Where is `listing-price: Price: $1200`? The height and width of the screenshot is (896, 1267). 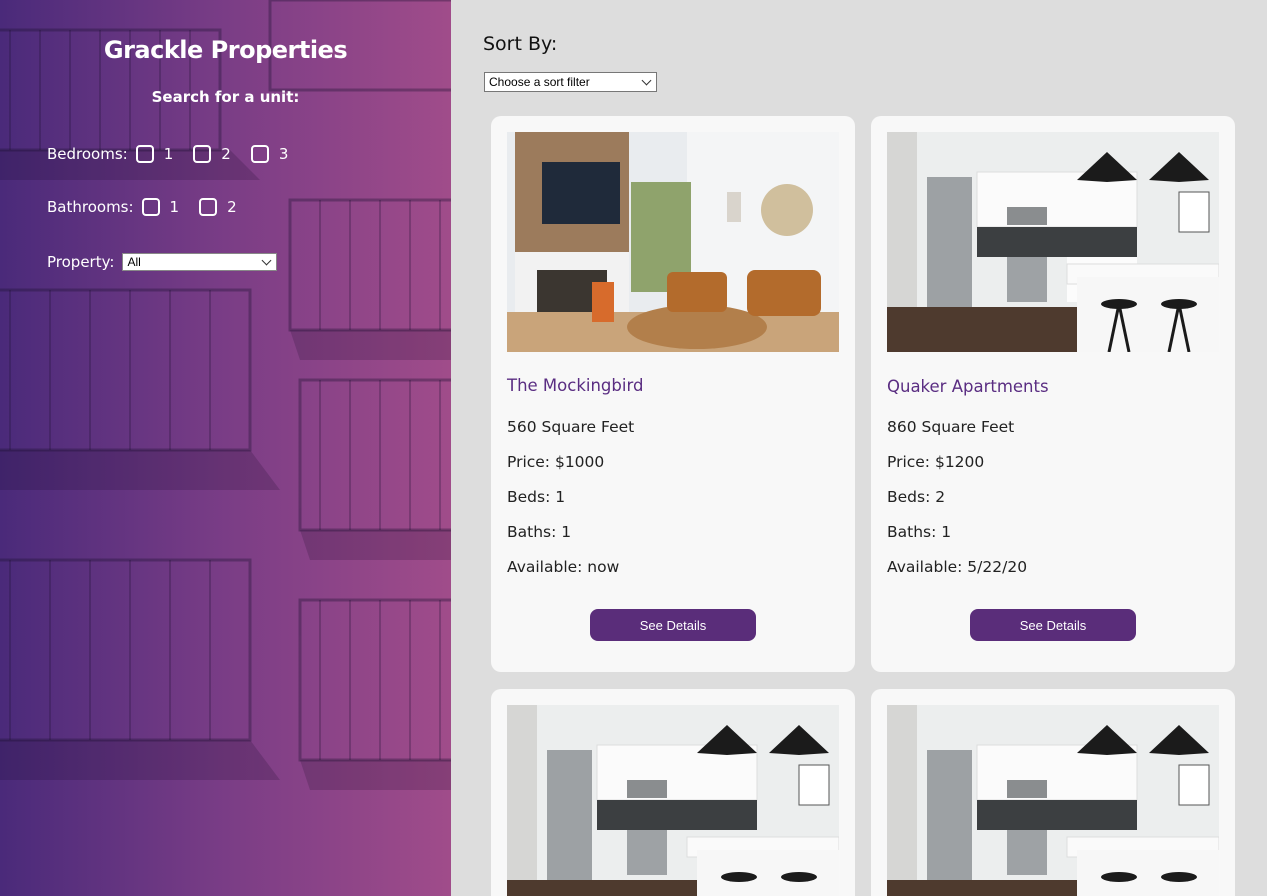
listing-price: Price: $1200 is located at coordinates (936, 462).